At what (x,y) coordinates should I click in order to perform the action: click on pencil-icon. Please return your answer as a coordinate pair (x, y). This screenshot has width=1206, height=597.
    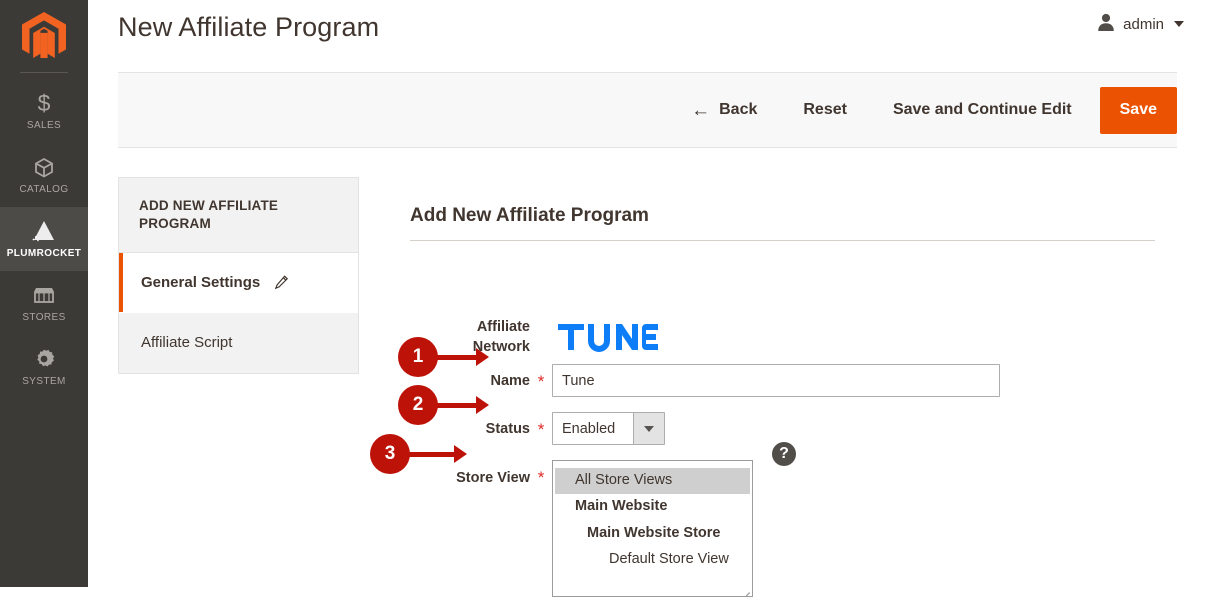
    Looking at the image, I should click on (281, 282).